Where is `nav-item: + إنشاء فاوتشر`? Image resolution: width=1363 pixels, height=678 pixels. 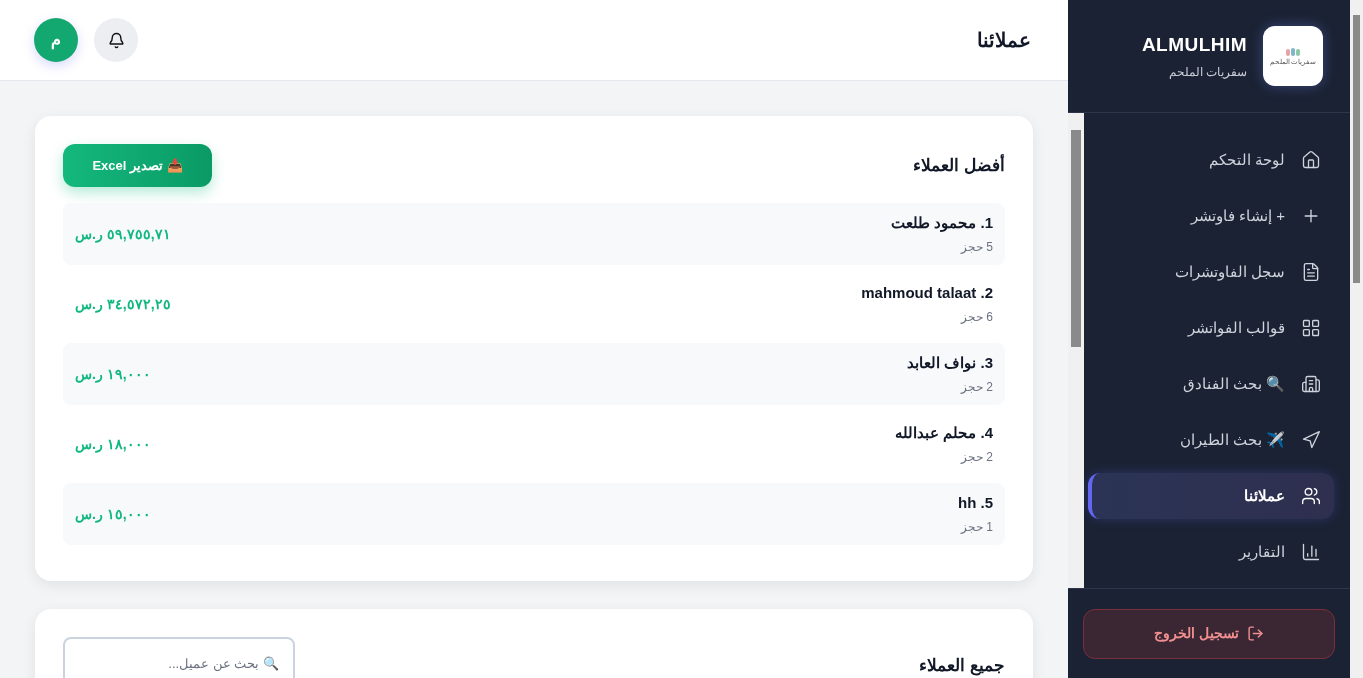 nav-item: + إنشاء فاوتشر is located at coordinates (1211, 216).